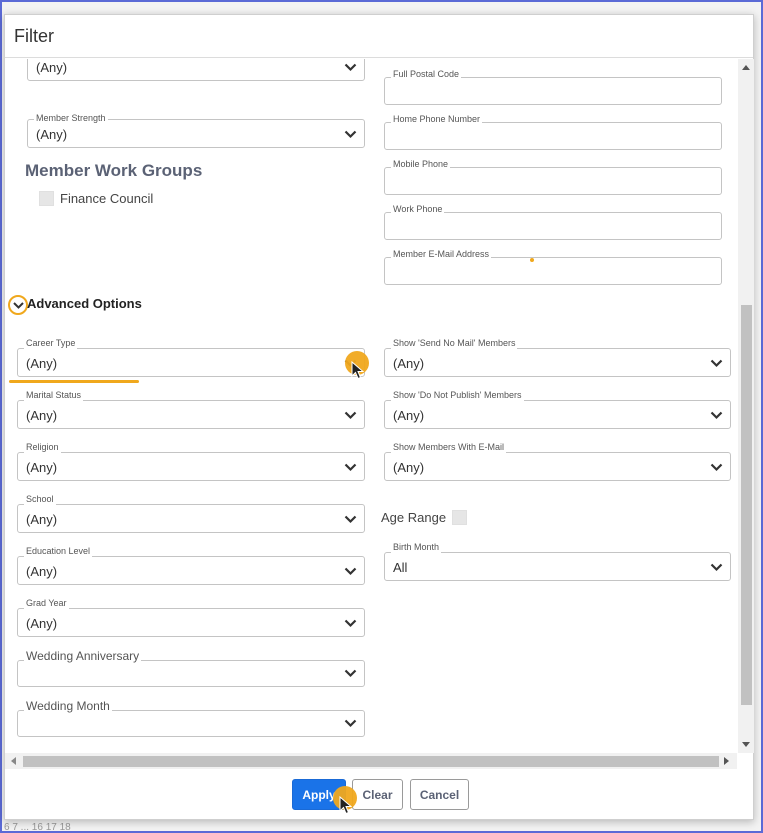  Describe the element at coordinates (457, 395) in the screenshot. I see `do-not-publish-label: Show 'Do Not Publish' Members` at that location.